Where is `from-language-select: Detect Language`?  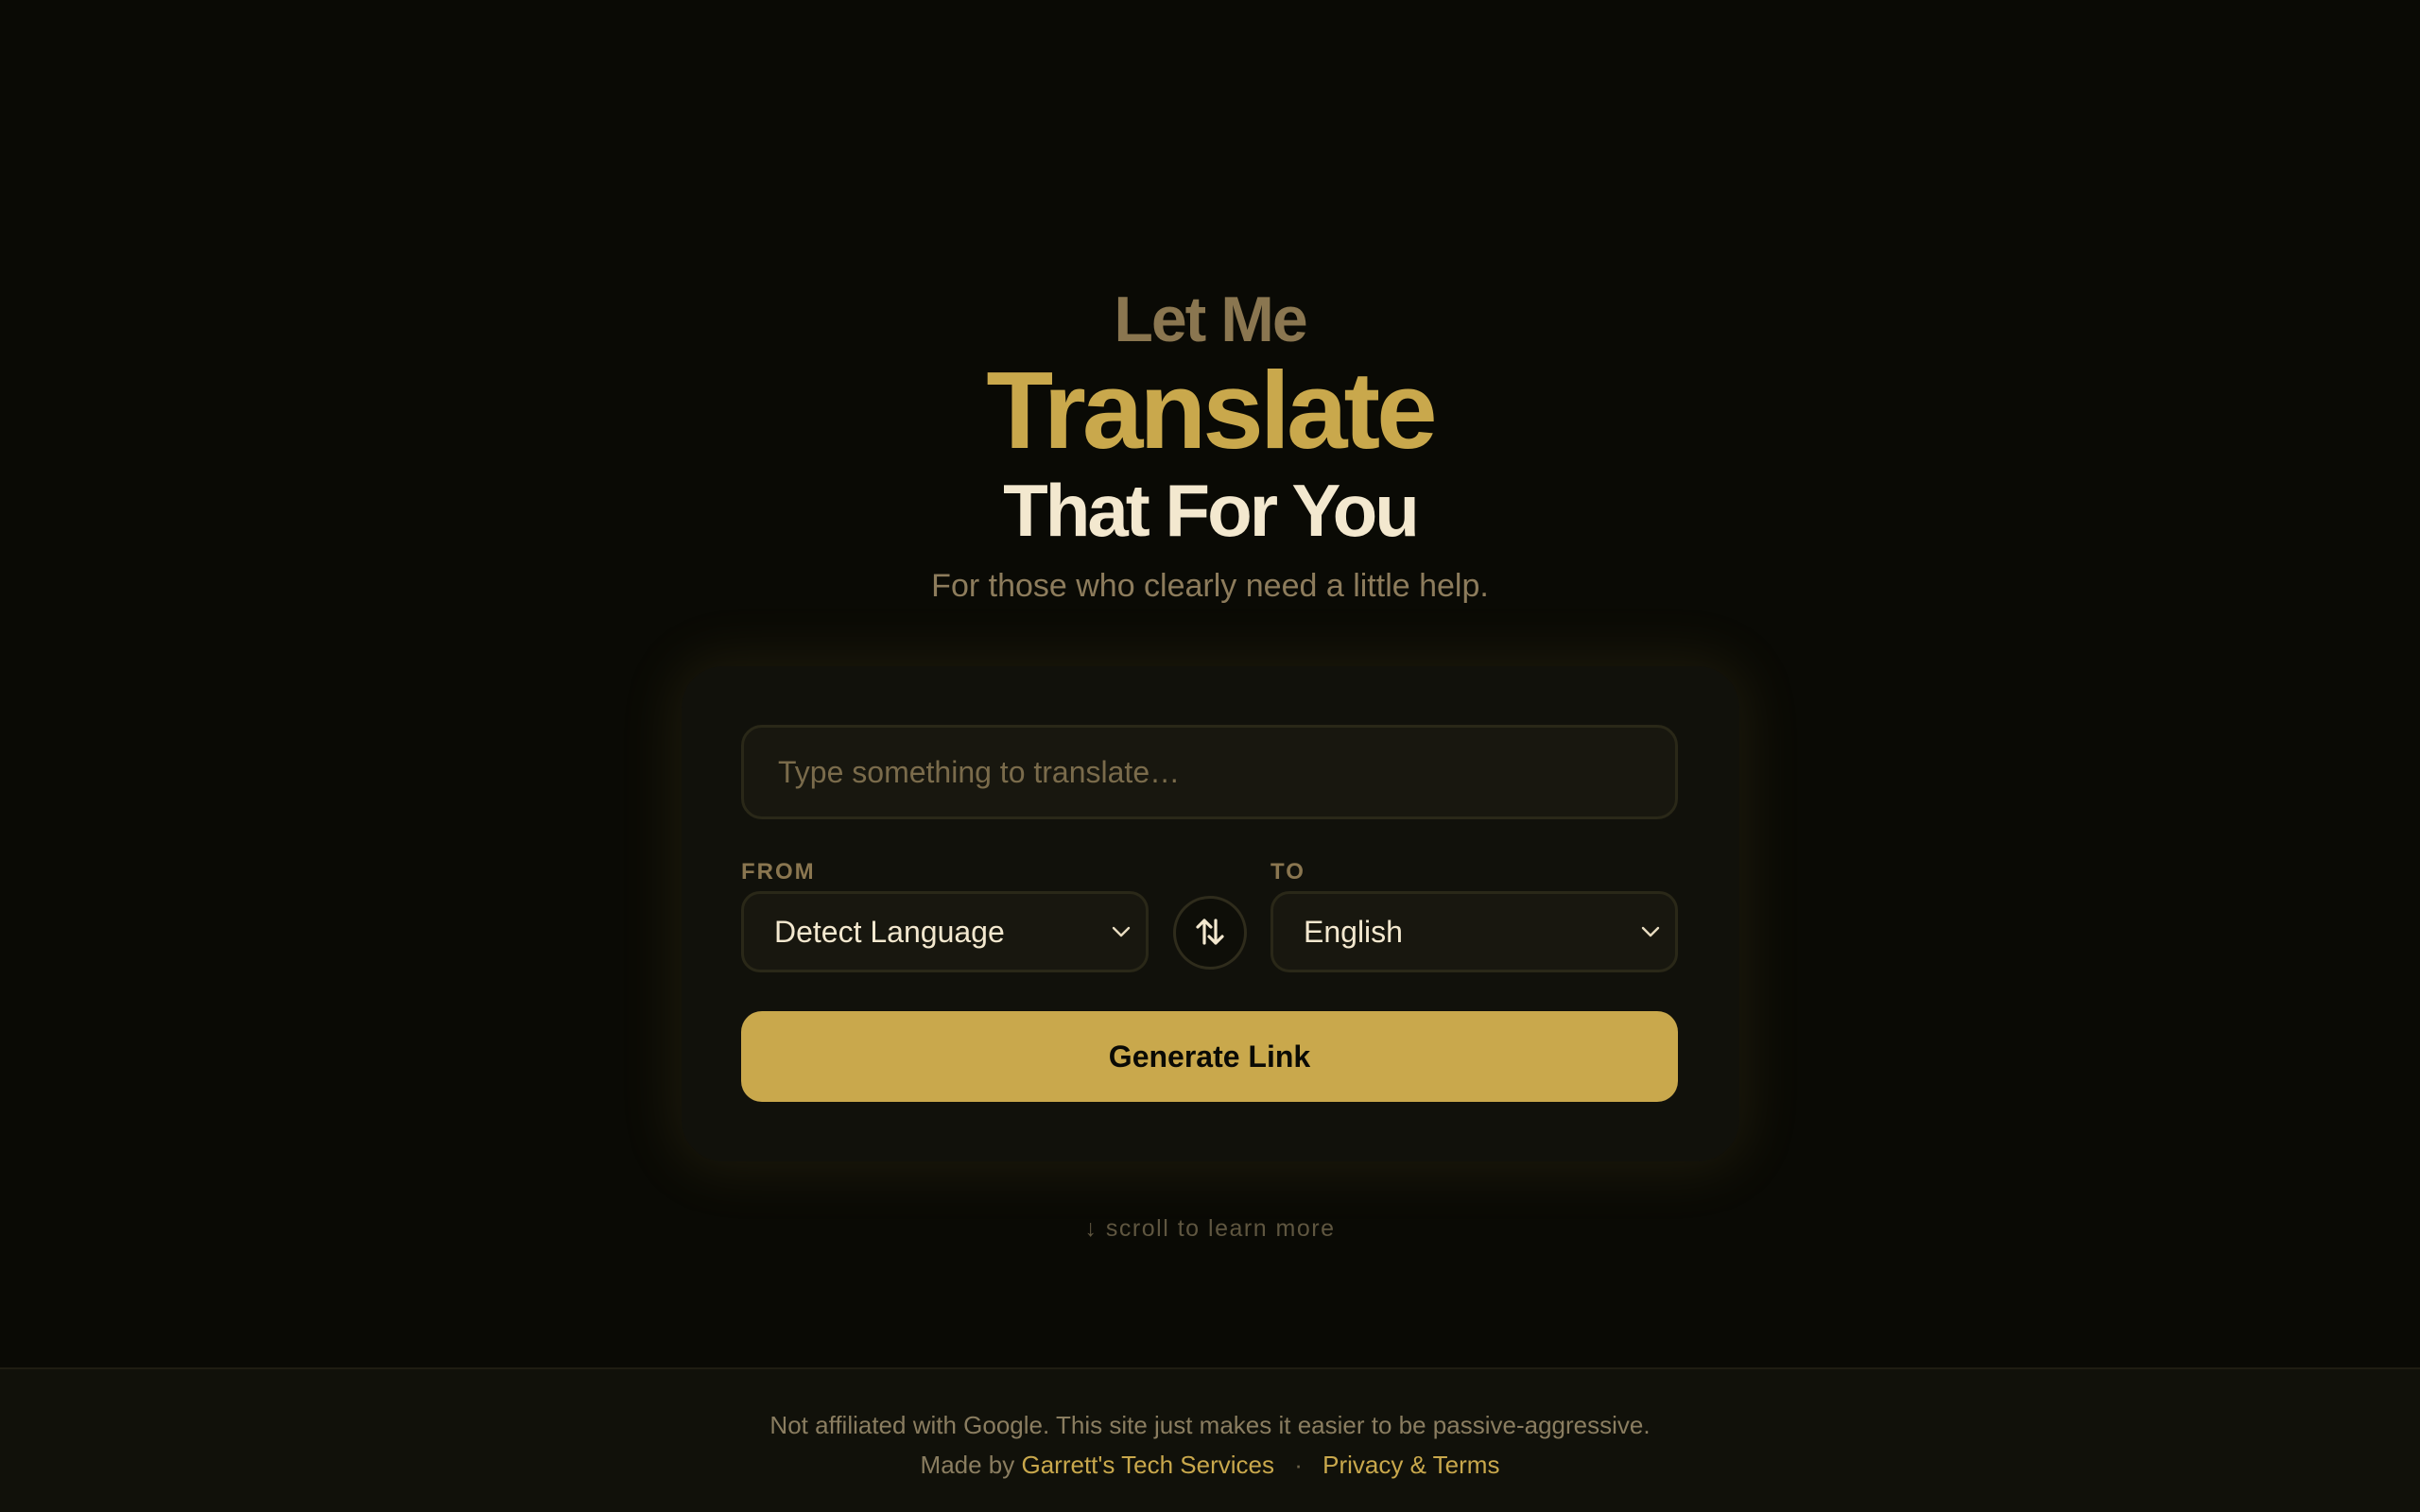 from-language-select: Detect Language is located at coordinates (945, 931).